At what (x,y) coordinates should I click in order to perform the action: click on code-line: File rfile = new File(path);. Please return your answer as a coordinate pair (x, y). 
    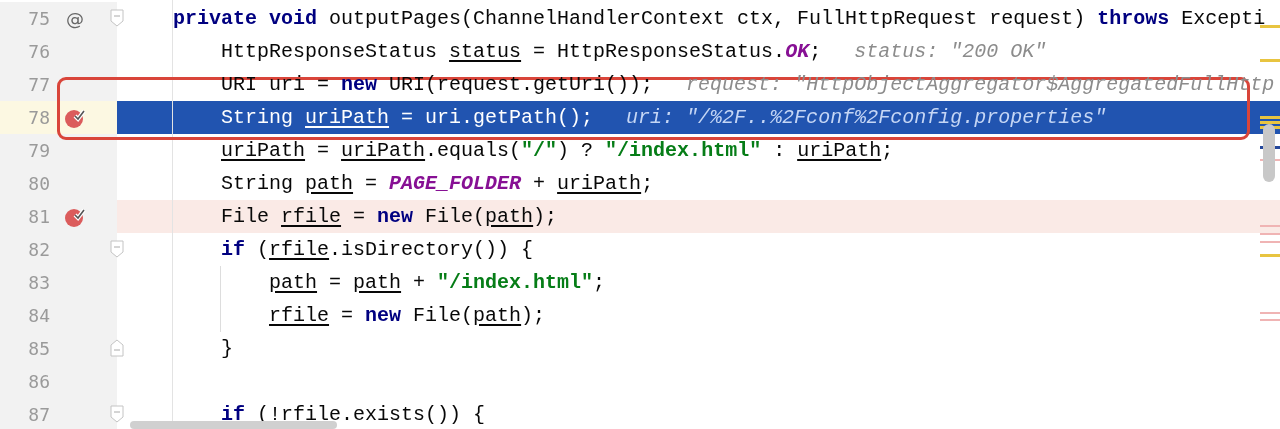
    Looking at the image, I should click on (389, 216).